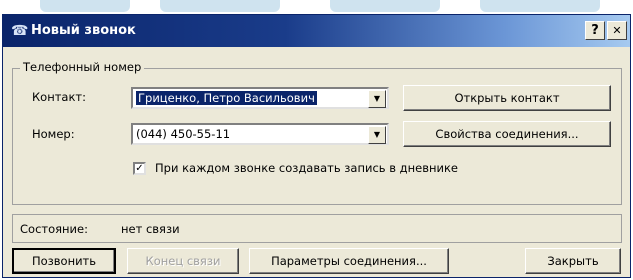 The width and height of the screenshot is (633, 280). I want to click on journal-checkbox: ✓, so click(139, 168).